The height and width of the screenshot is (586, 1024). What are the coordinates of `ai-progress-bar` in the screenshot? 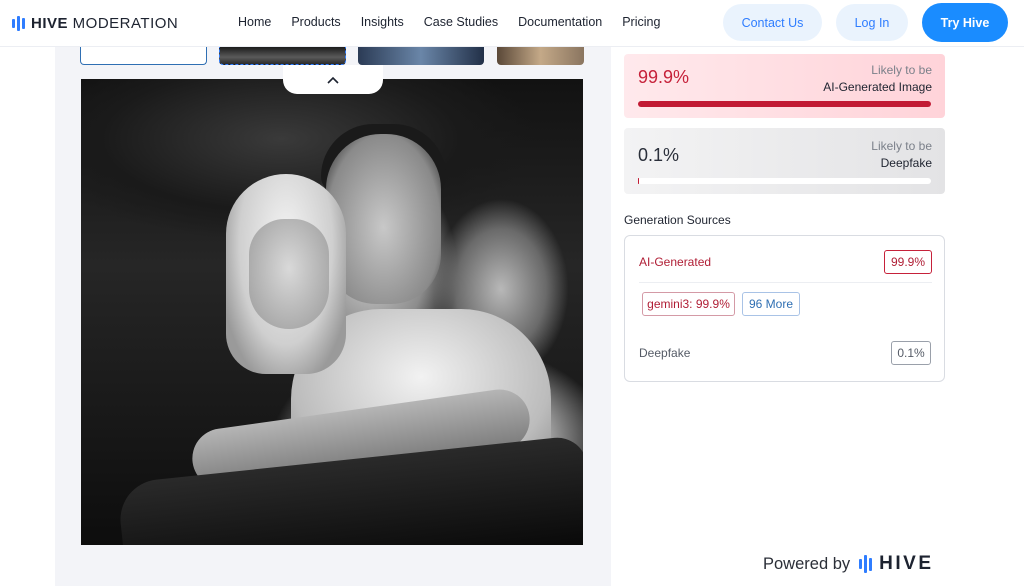 It's located at (784, 104).